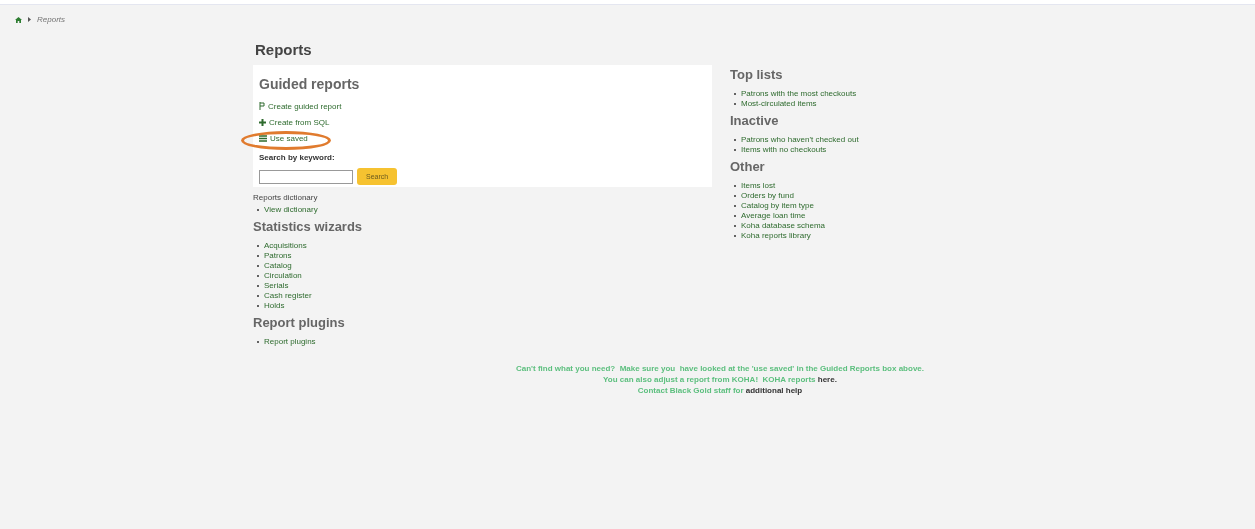 This screenshot has width=1255, height=529. I want to click on section-heading: Statistics wizards, so click(308, 226).